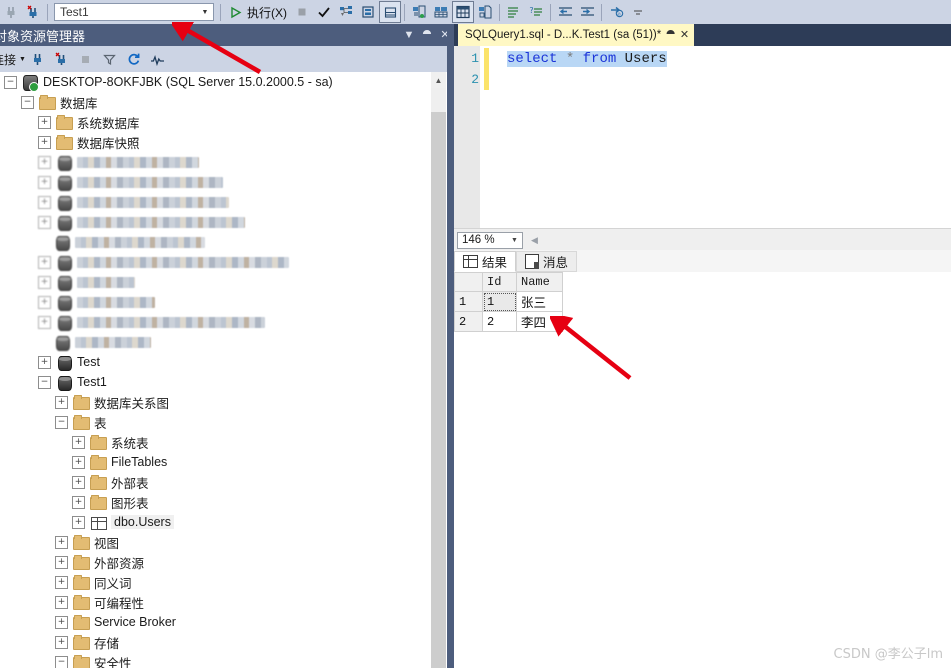 The image size is (951, 668). Describe the element at coordinates (485, 261) in the screenshot. I see `tab-results: 结果` at that location.